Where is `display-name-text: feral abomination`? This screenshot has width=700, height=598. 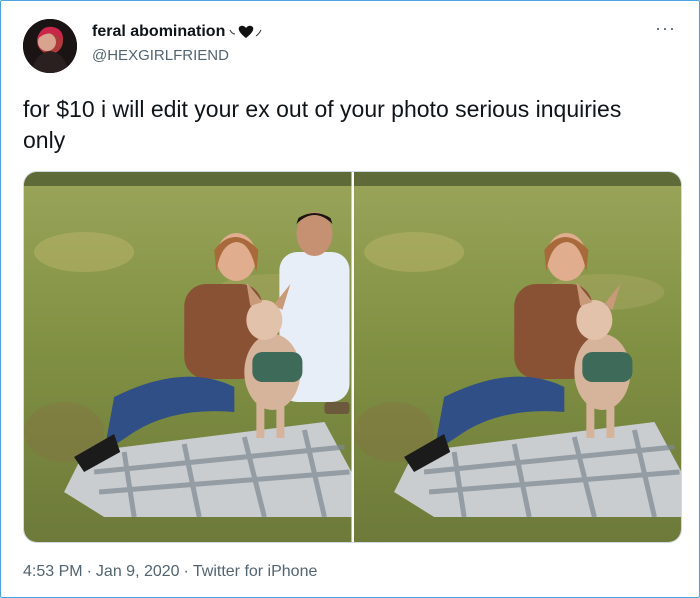 display-name-text: feral abomination is located at coordinates (159, 31).